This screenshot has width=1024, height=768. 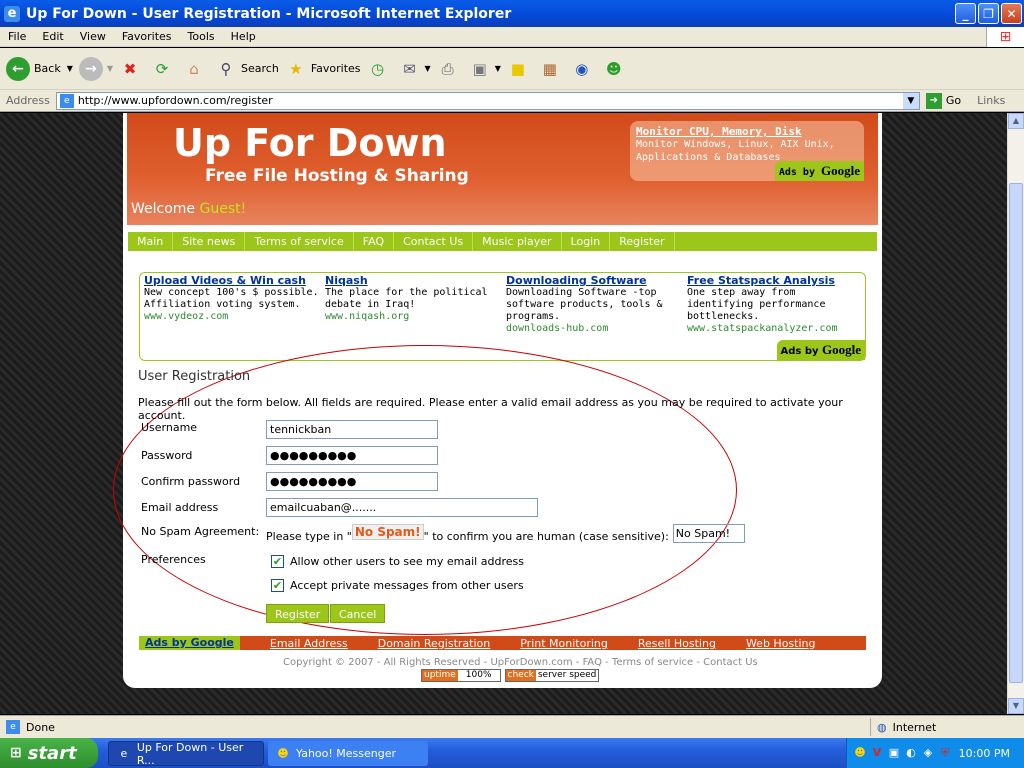 I want to click on nav-contact: Contact Us, so click(x=434, y=241).